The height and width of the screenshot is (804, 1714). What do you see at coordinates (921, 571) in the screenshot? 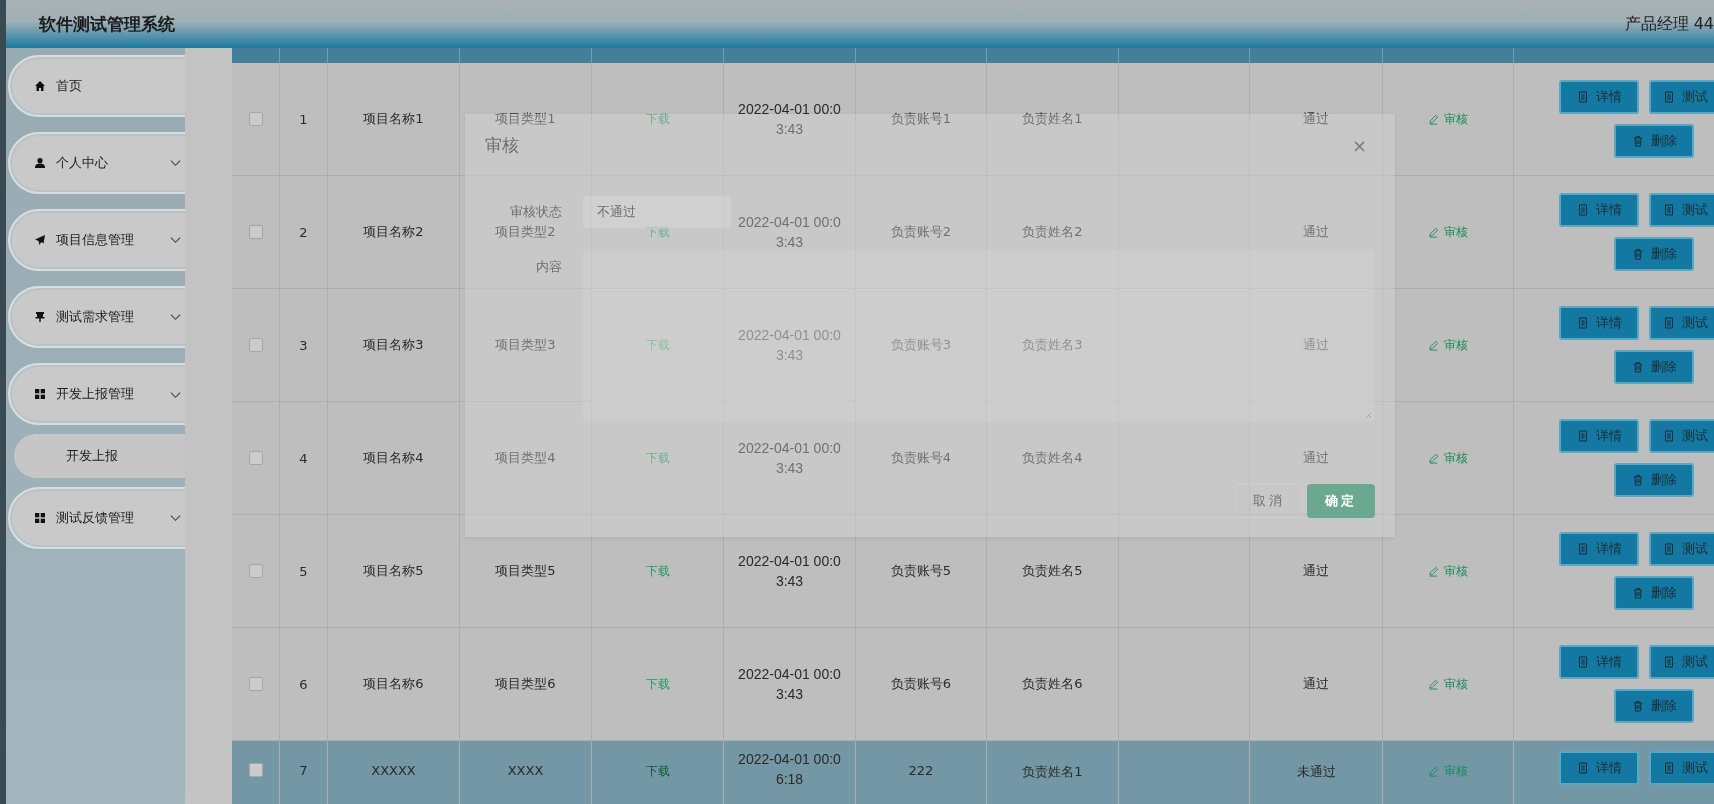
I see `table-cell: 负责账号5` at bounding box center [921, 571].